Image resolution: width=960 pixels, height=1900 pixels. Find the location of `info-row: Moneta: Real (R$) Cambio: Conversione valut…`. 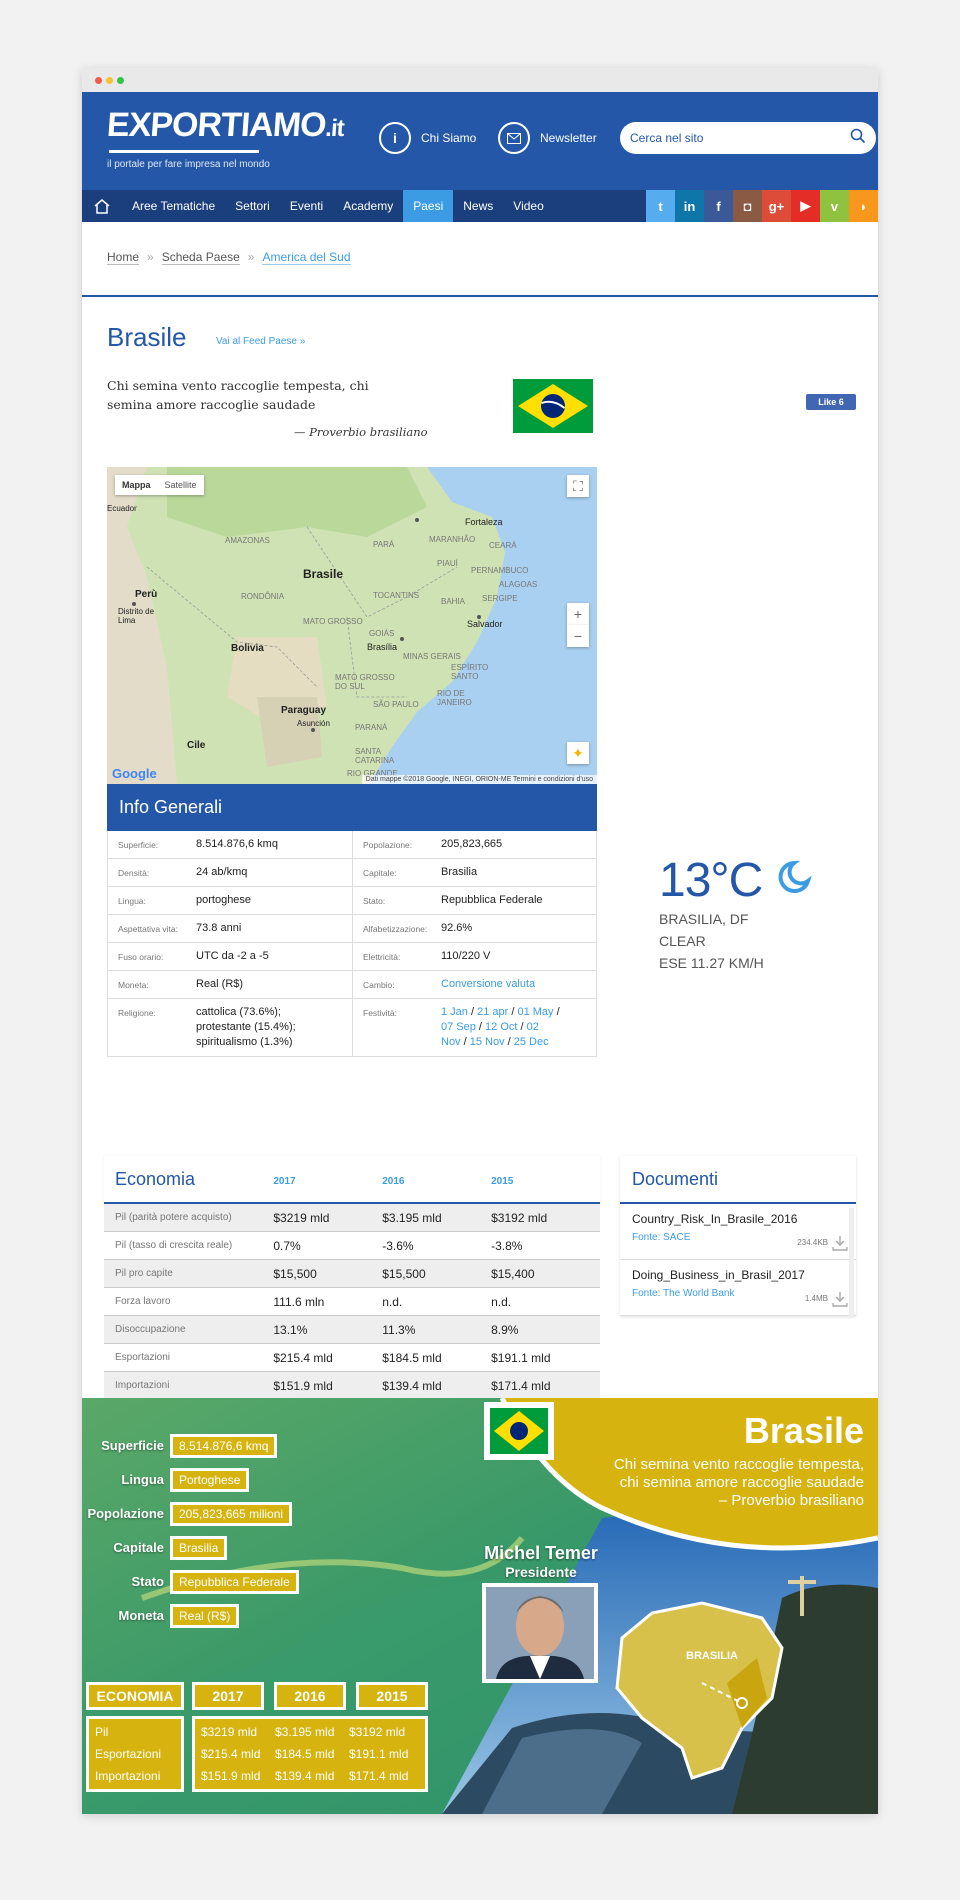

info-row: Moneta: Real (R$) Cambio: Conversione valut… is located at coordinates (352, 985).